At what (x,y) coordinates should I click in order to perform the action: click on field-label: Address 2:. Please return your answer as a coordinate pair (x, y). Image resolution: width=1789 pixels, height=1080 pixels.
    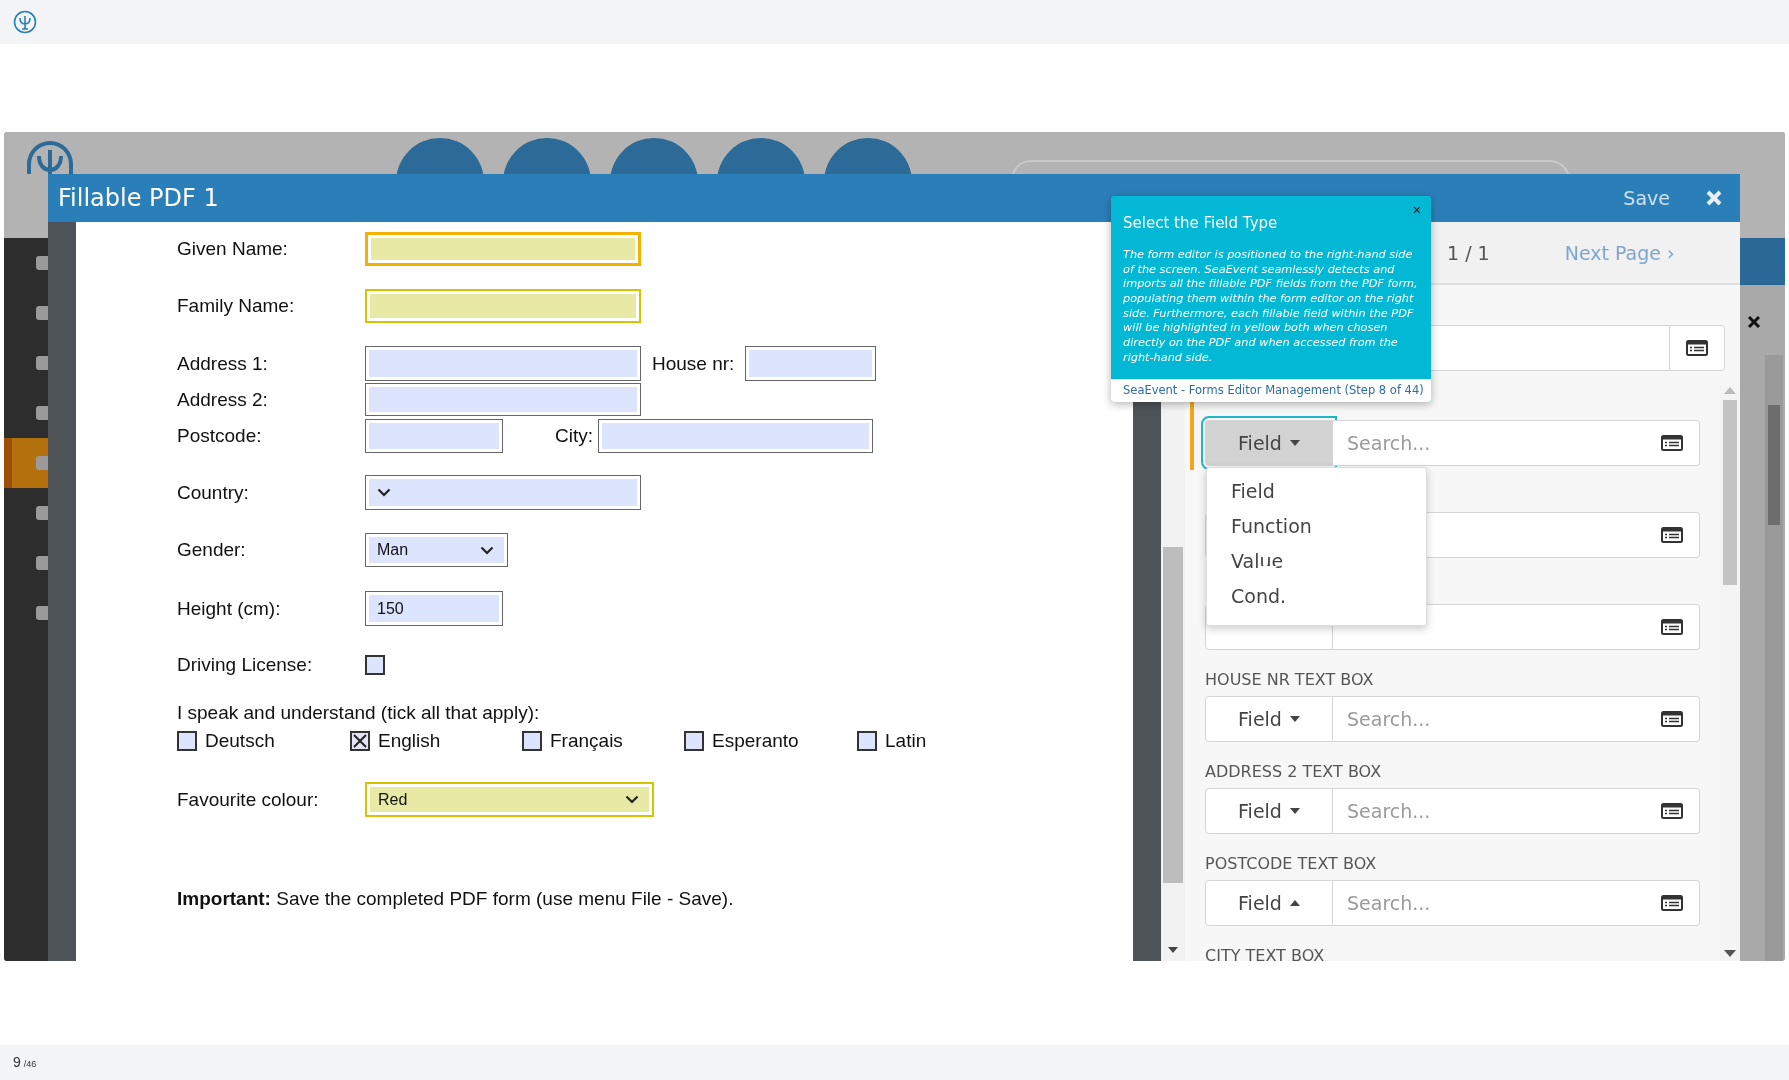
    Looking at the image, I should click on (223, 399).